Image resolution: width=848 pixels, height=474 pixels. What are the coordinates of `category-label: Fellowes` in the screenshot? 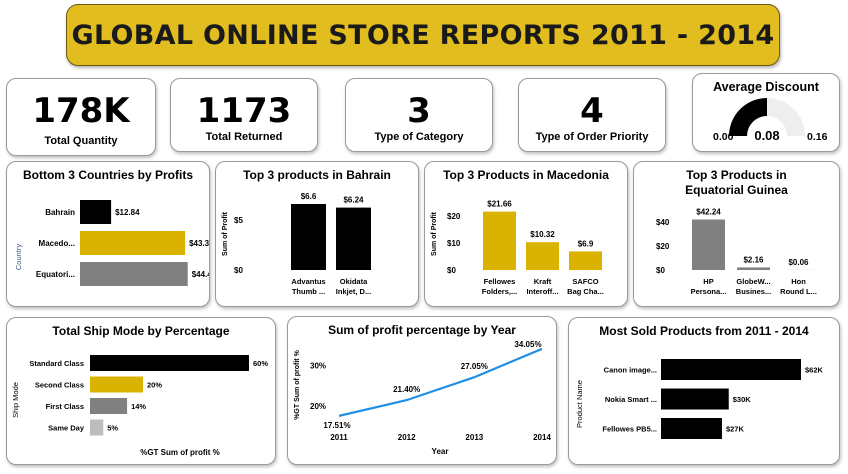 It's located at (500, 281).